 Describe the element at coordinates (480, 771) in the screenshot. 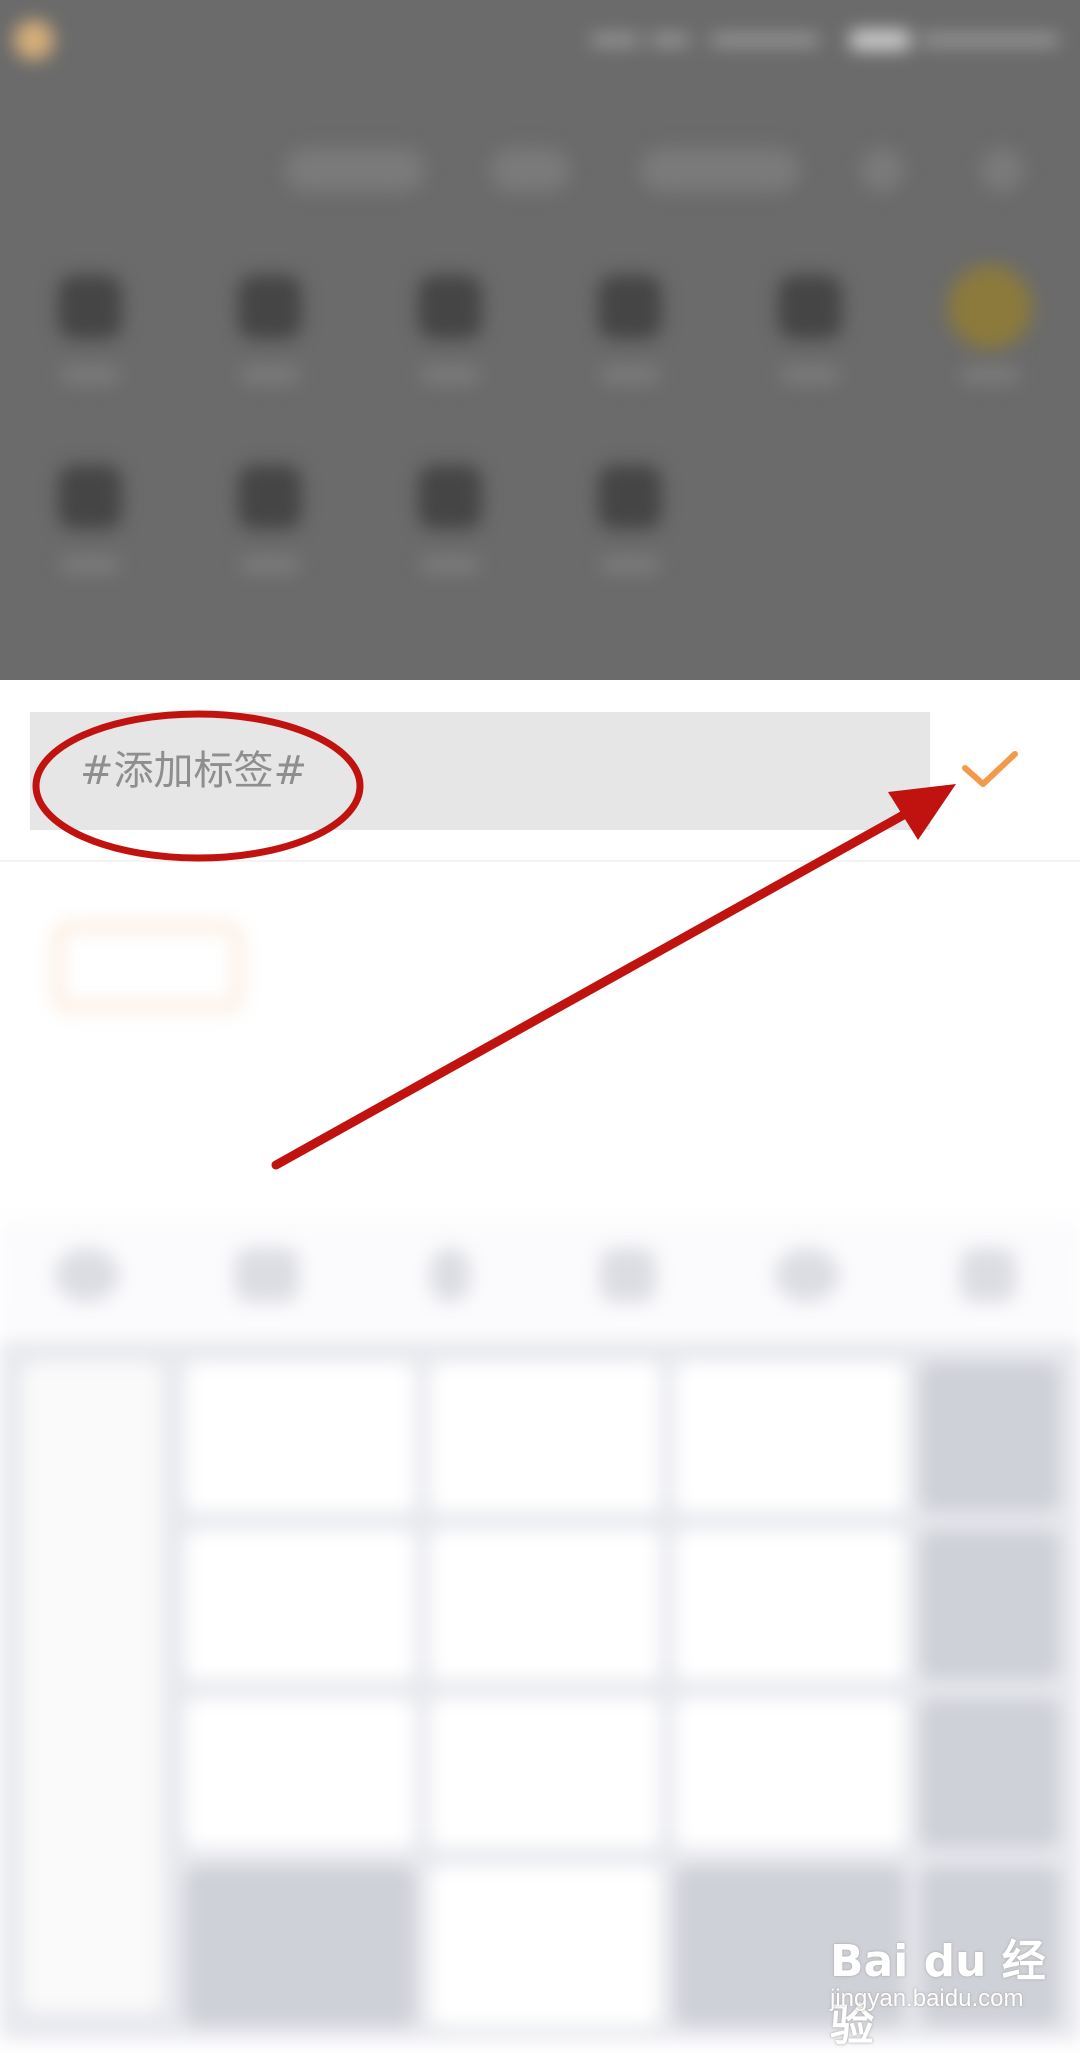

I see `tag-input` at that location.